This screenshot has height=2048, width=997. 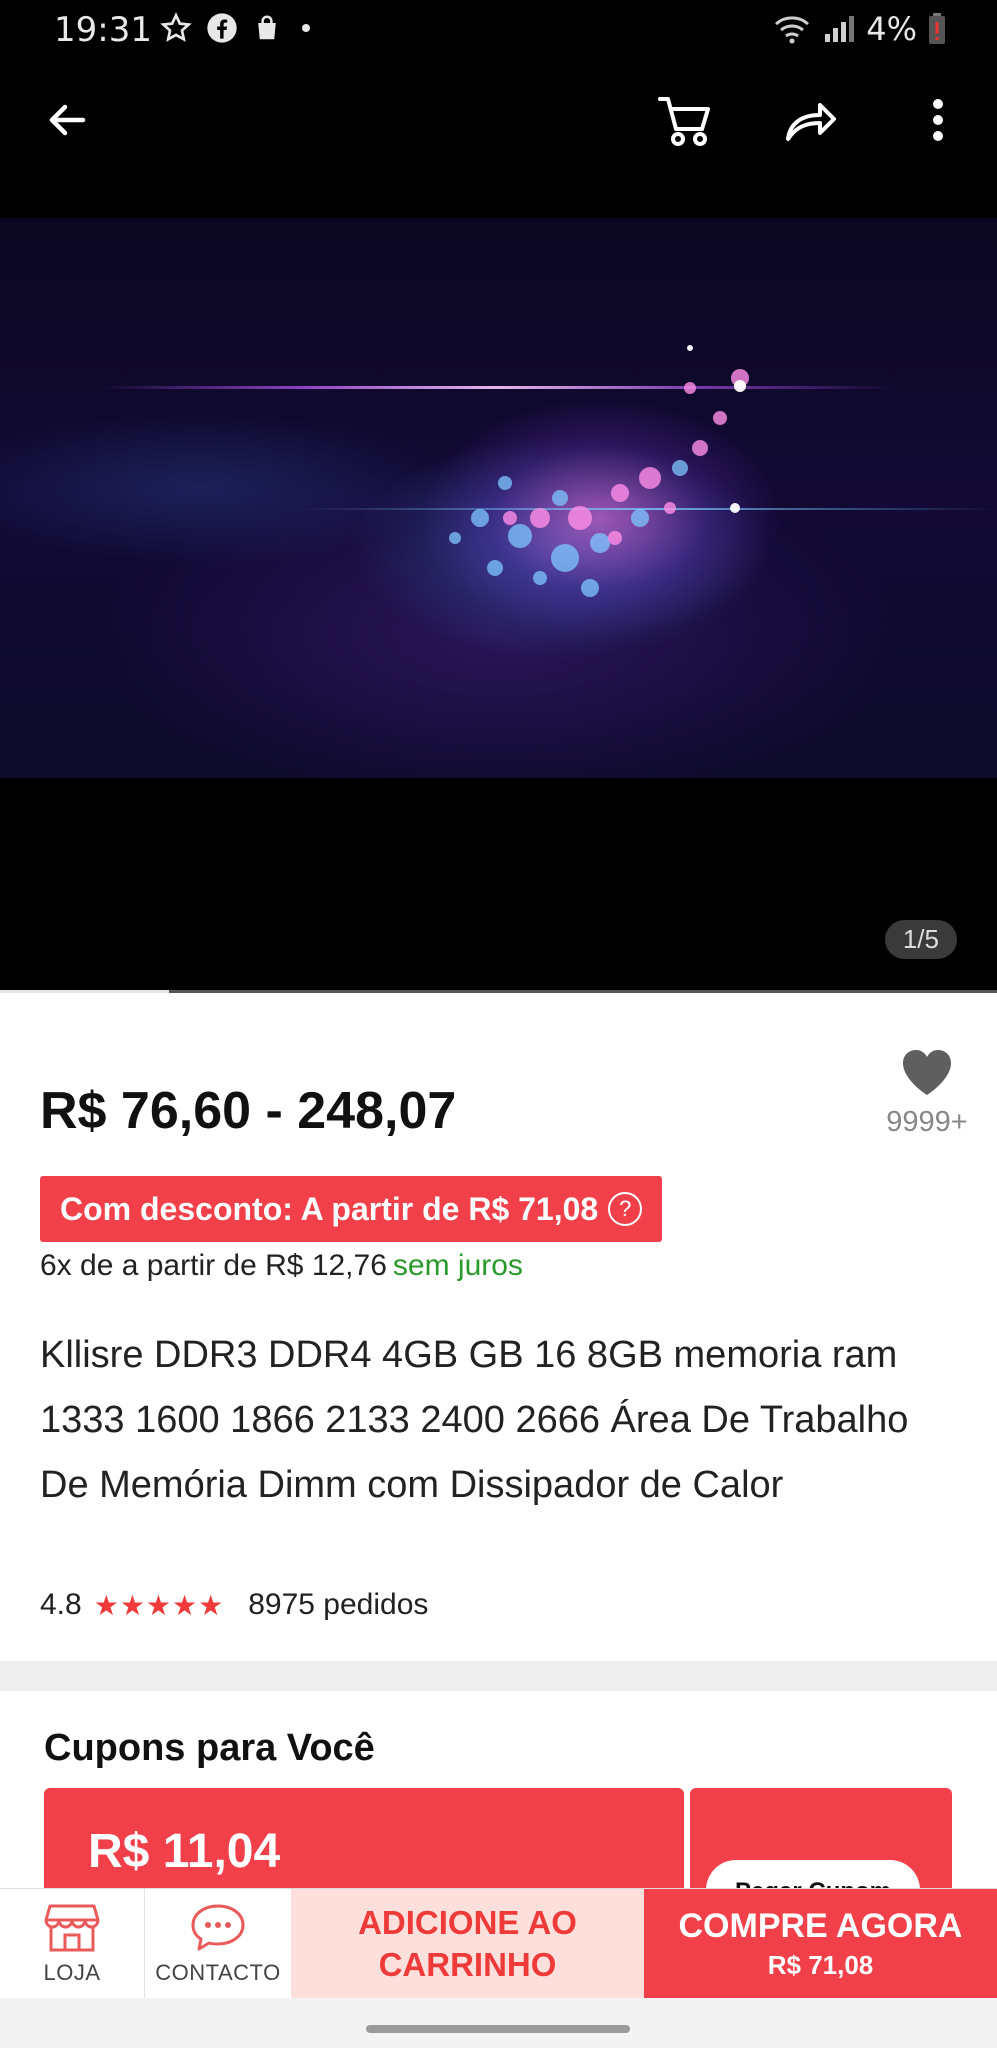 What do you see at coordinates (159, 1605) in the screenshot?
I see `rating-stars: ★★★★★` at bounding box center [159, 1605].